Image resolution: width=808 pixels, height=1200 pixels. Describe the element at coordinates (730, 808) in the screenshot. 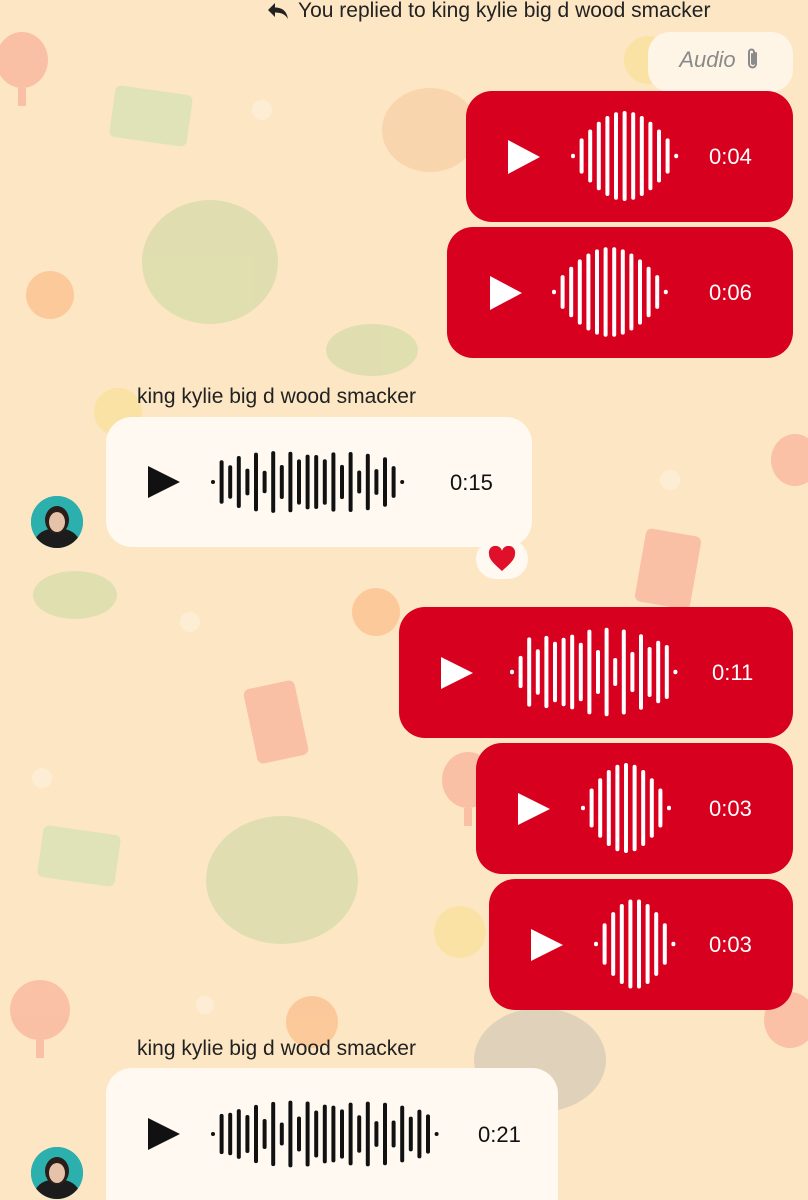

I see `voice-duration: 0:03` at that location.